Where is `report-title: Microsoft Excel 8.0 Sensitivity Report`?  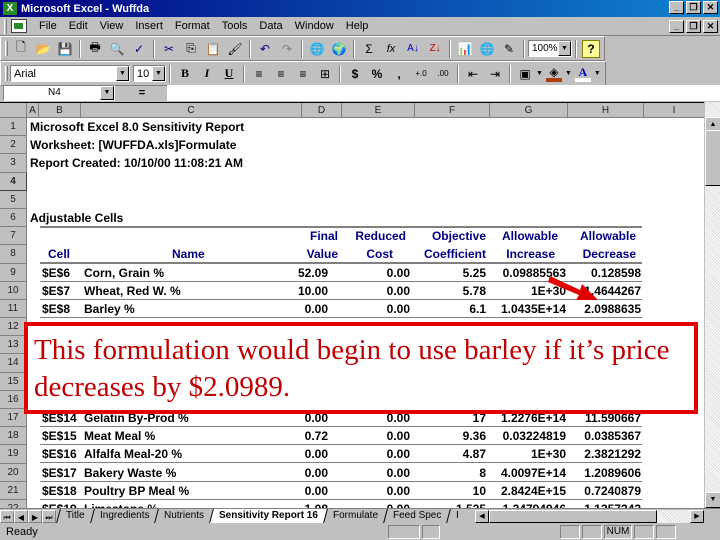
report-title: Microsoft Excel 8.0 Sensitivity Report is located at coordinates (137, 127).